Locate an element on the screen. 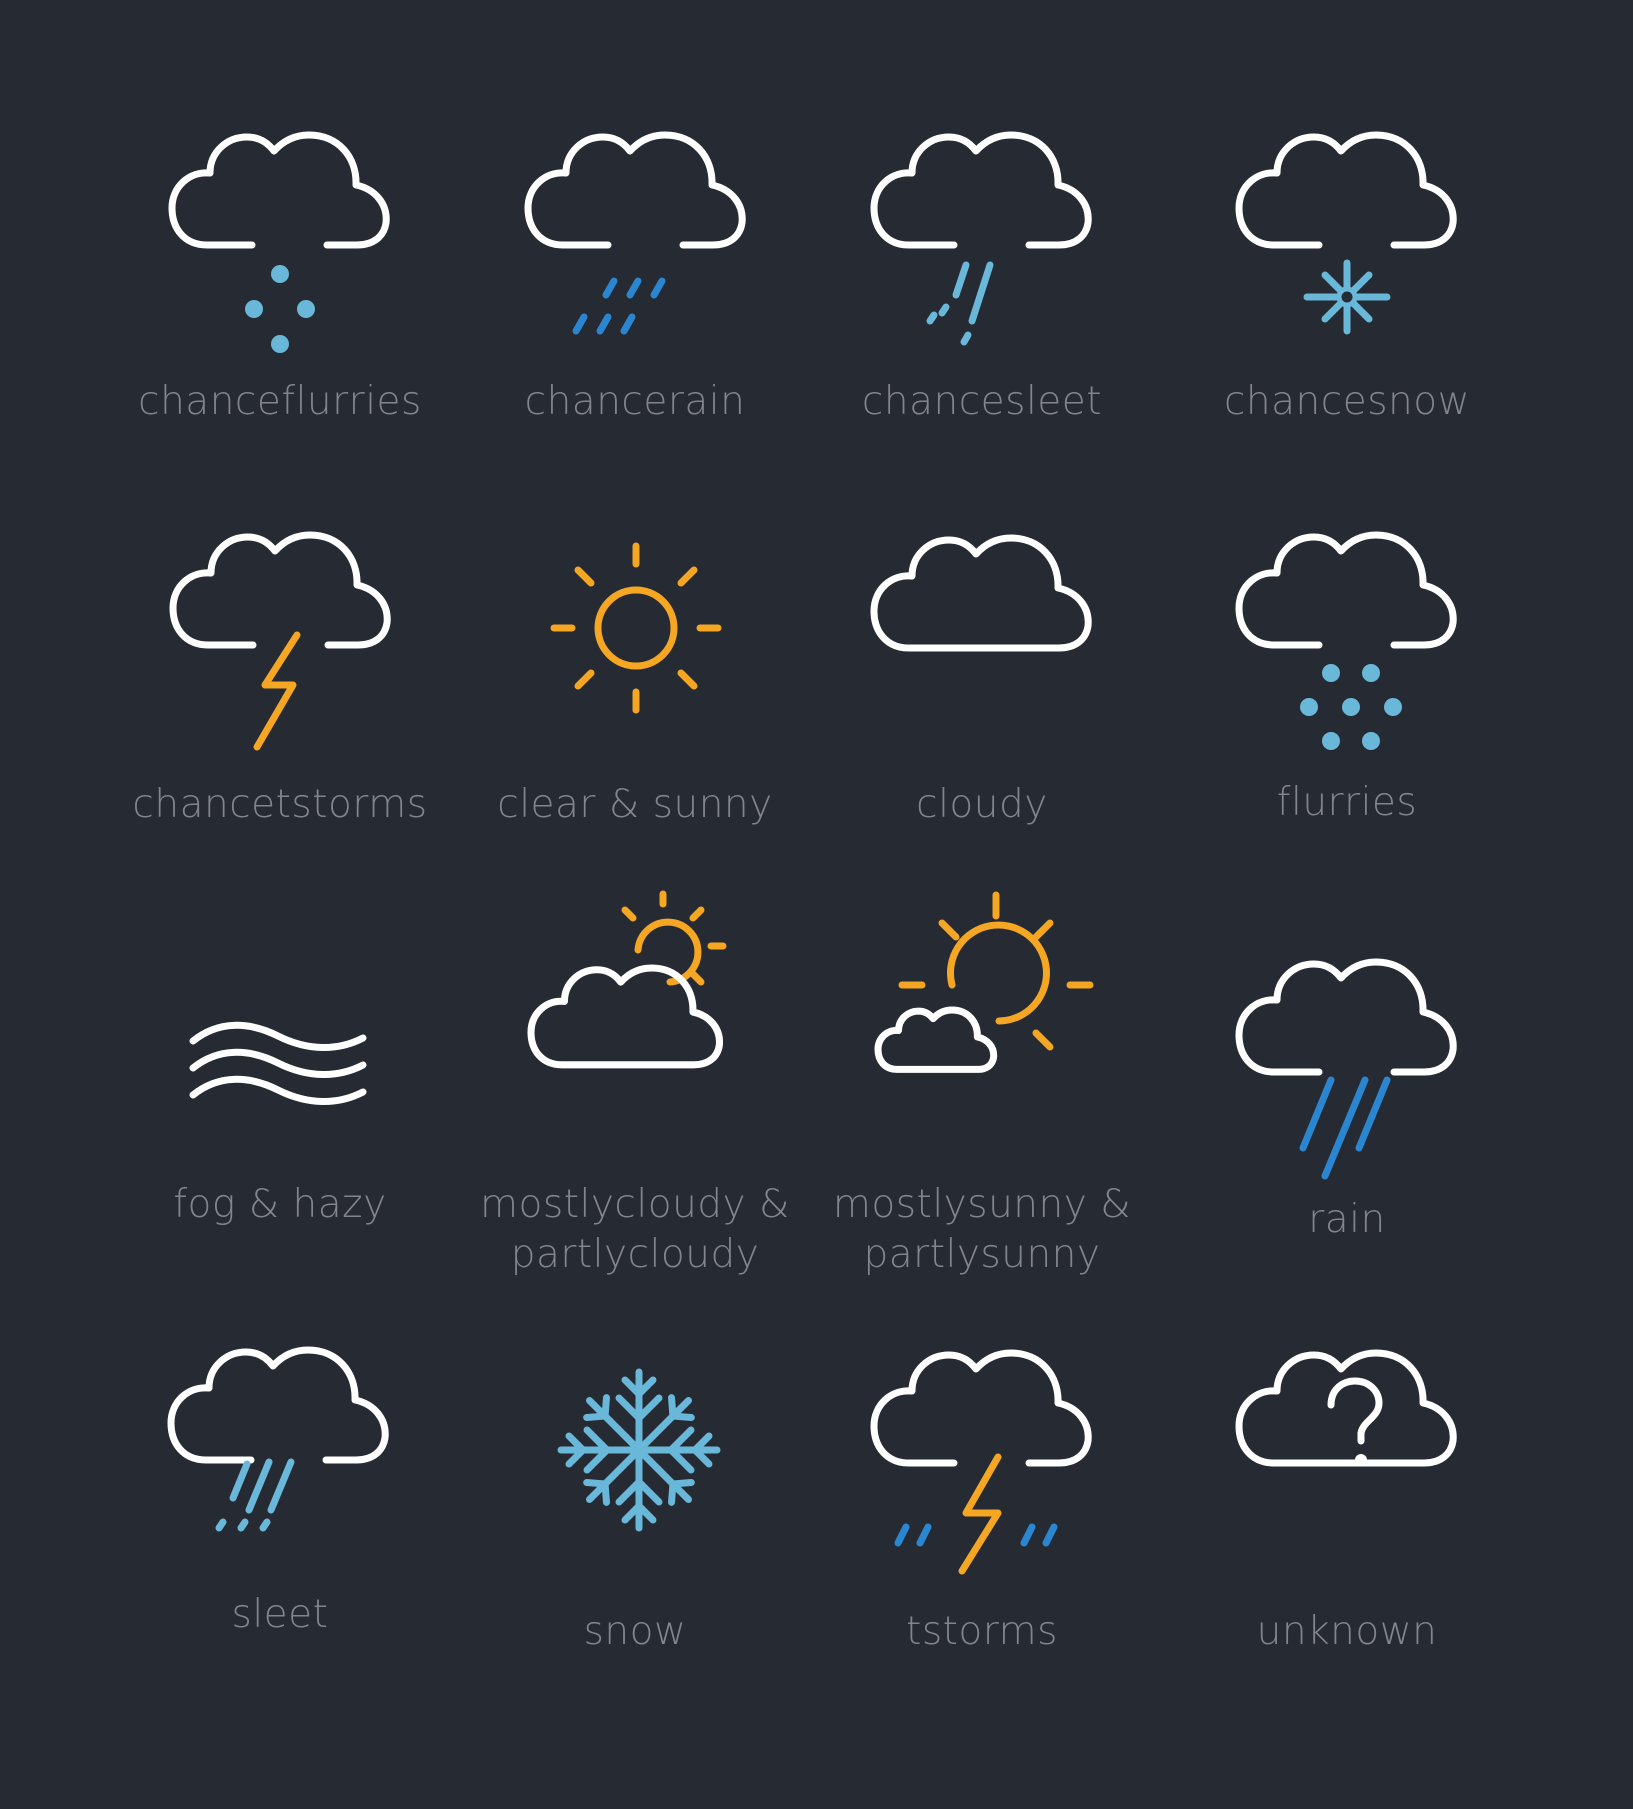  sleet-icon is located at coordinates (281, 1441).